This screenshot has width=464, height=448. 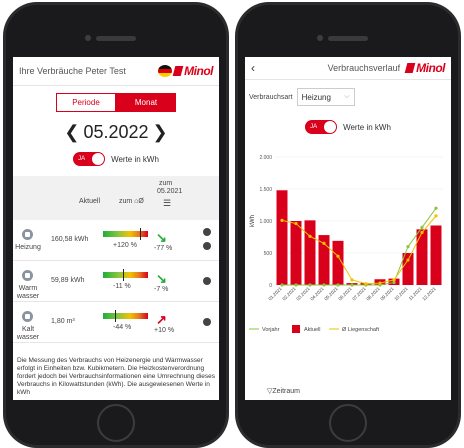 What do you see at coordinates (415, 293) in the screenshot?
I see `x-tick-label: 11.2021` at bounding box center [415, 293].